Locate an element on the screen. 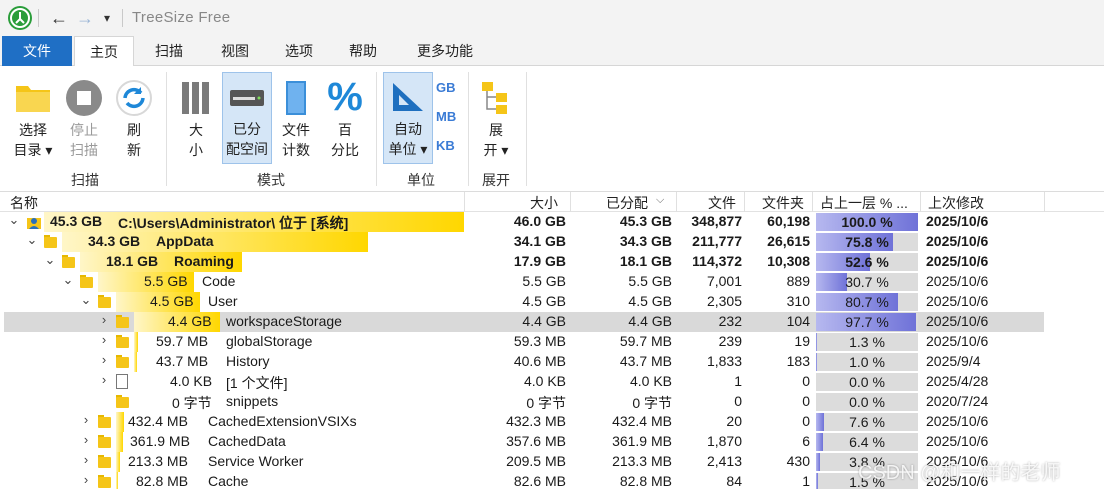 Image resolution: width=1104 pixels, height=489 pixels. row-size: 209.5 MB is located at coordinates (536, 461).